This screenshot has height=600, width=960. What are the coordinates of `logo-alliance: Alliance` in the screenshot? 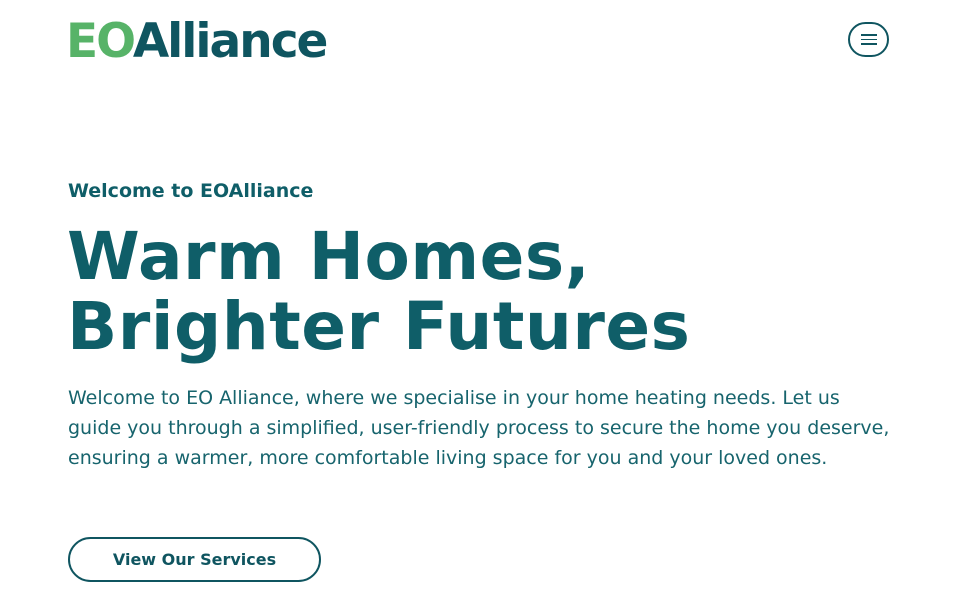 It's located at (230, 41).